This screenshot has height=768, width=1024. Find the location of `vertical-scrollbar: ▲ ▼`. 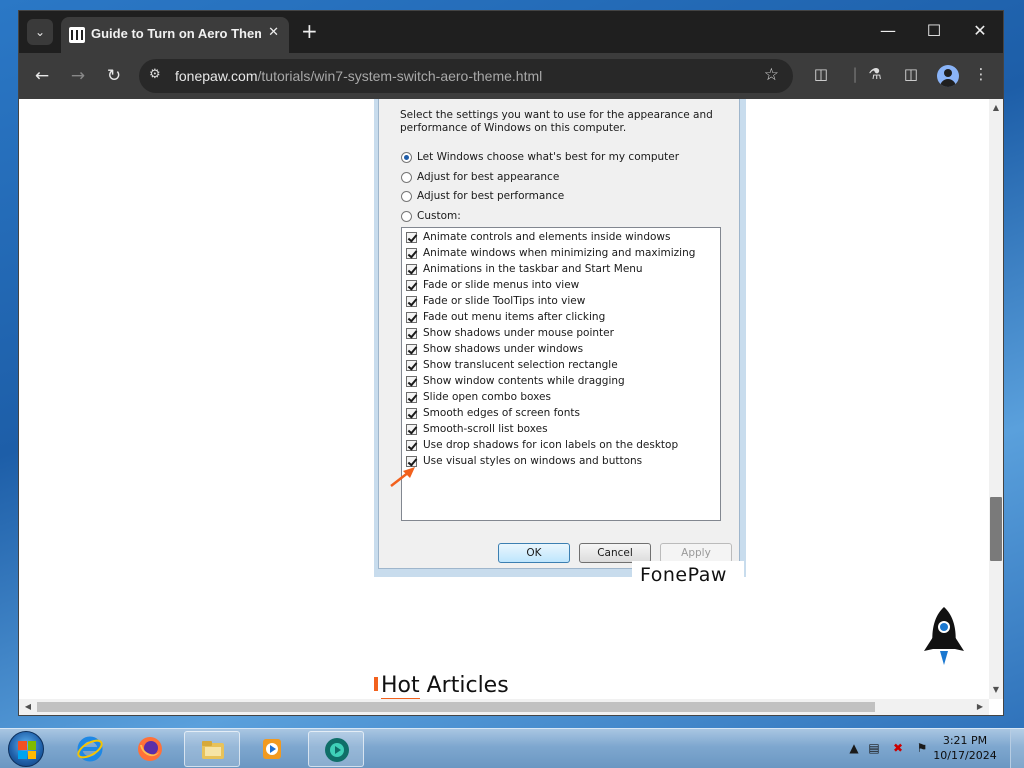

vertical-scrollbar: ▲ ▼ is located at coordinates (996, 399).